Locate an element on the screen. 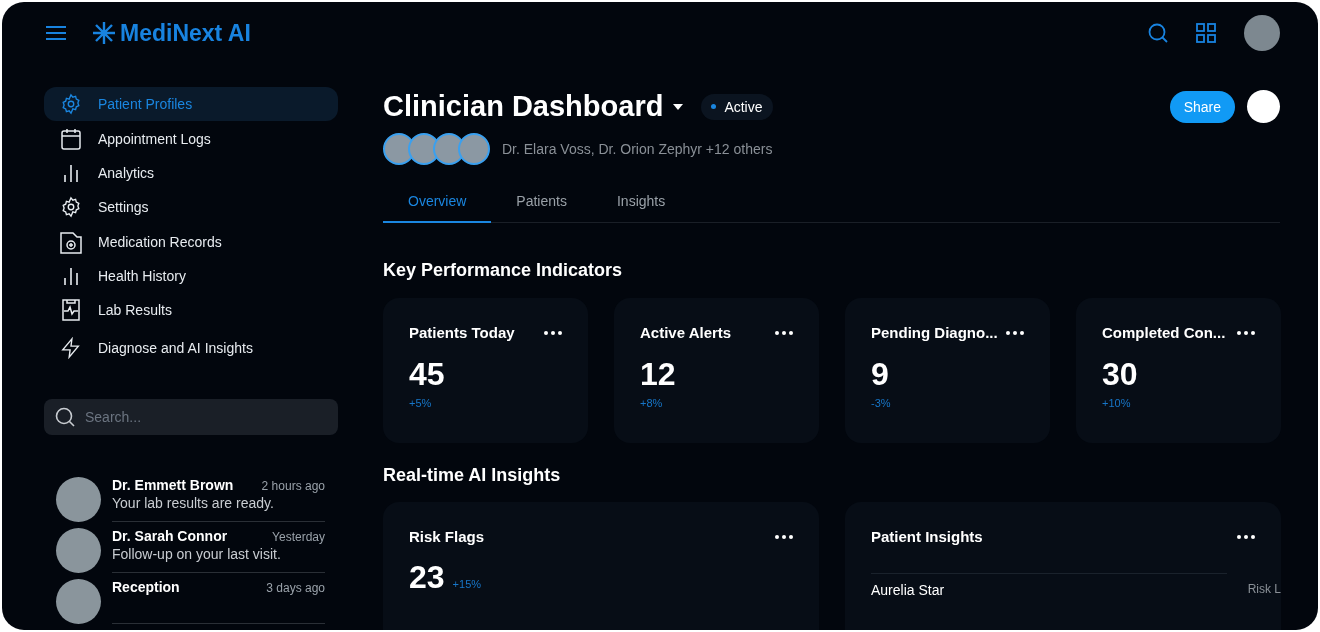  calendar-icon is located at coordinates (71, 138).